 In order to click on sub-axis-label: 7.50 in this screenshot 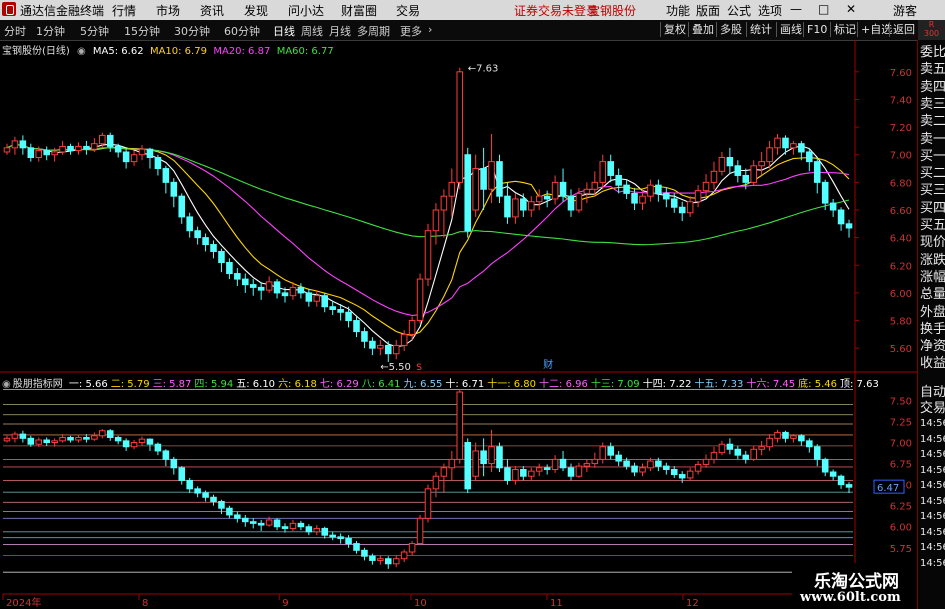, I will do `click(901, 401)`.